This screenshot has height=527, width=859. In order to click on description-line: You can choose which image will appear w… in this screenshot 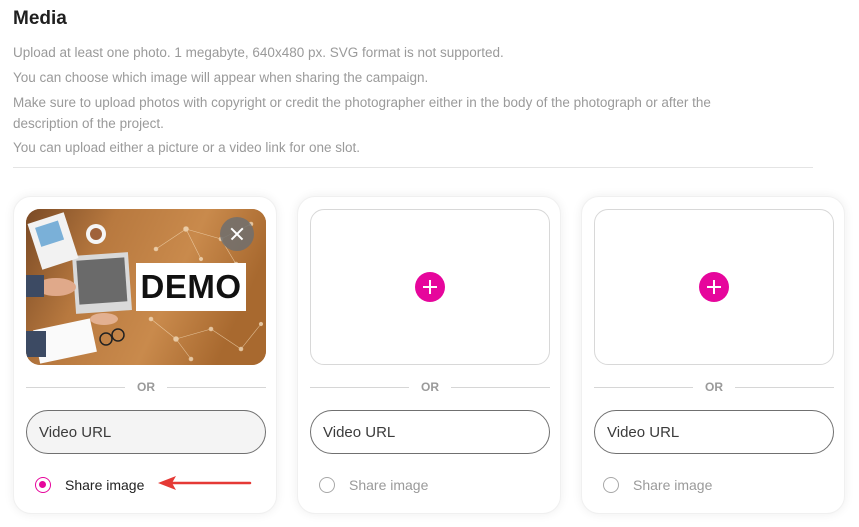, I will do `click(221, 77)`.